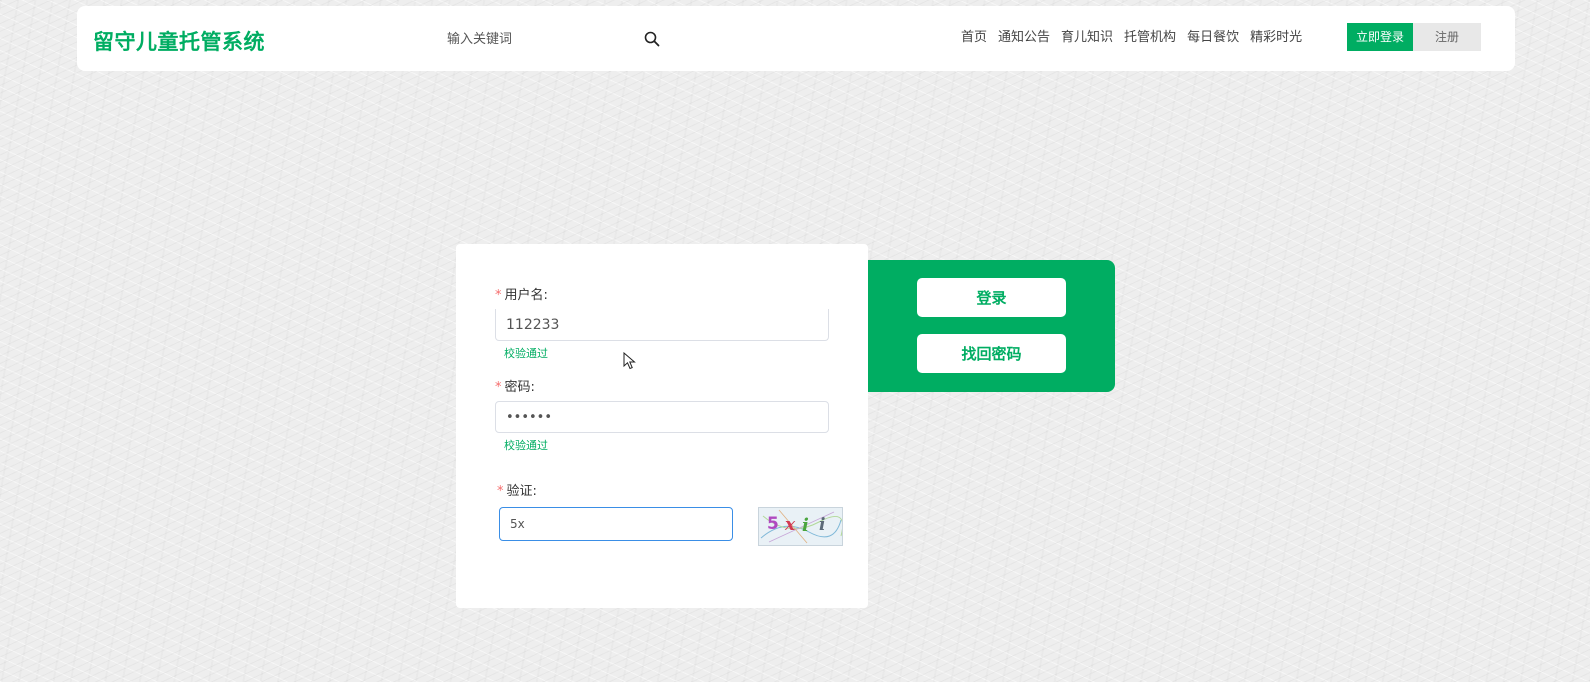  Describe the element at coordinates (521, 295) in the screenshot. I see `username-label: * 用户名:` at that location.